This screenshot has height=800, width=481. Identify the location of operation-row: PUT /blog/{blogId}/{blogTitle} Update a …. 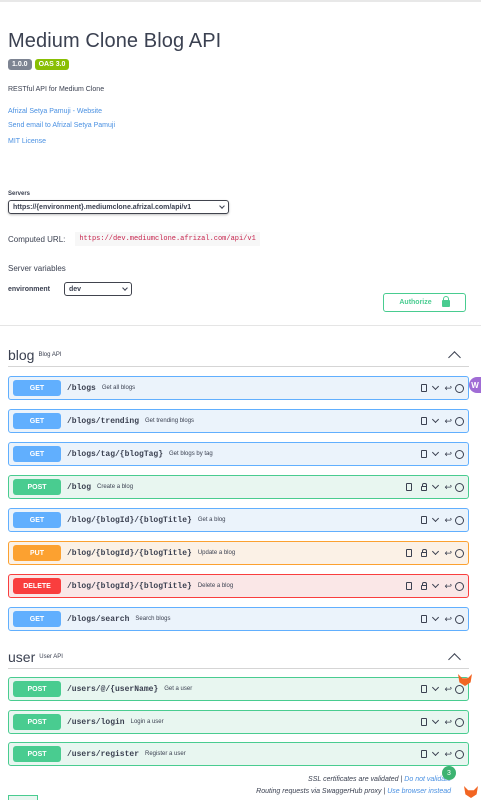
(238, 553).